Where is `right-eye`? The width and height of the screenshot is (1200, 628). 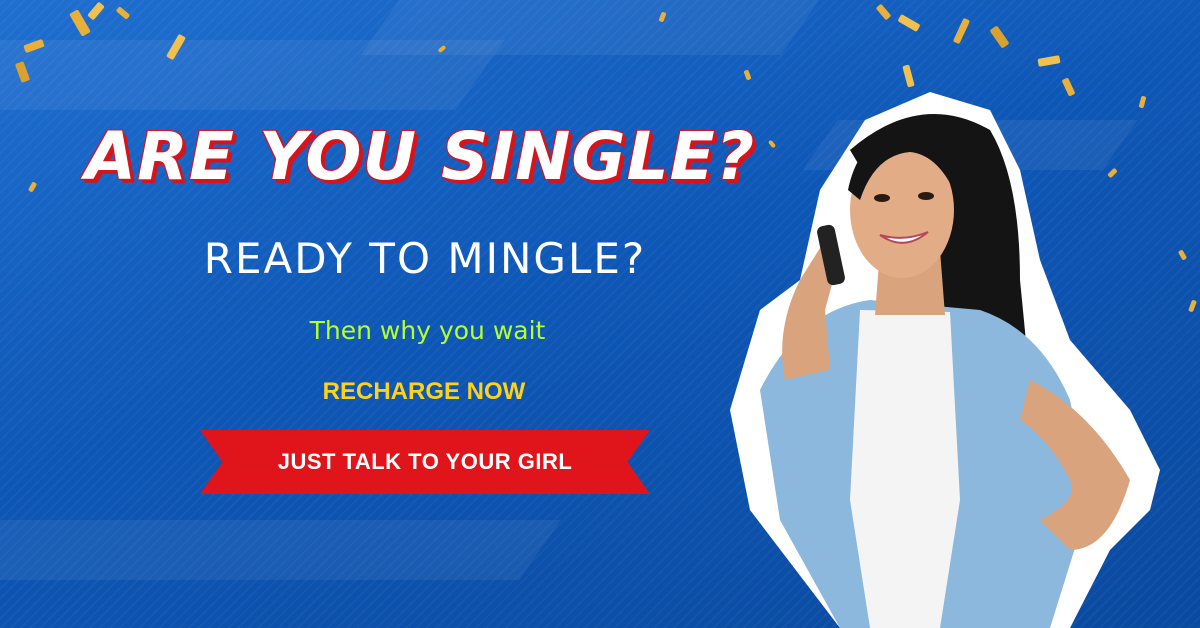
right-eye is located at coordinates (926, 196).